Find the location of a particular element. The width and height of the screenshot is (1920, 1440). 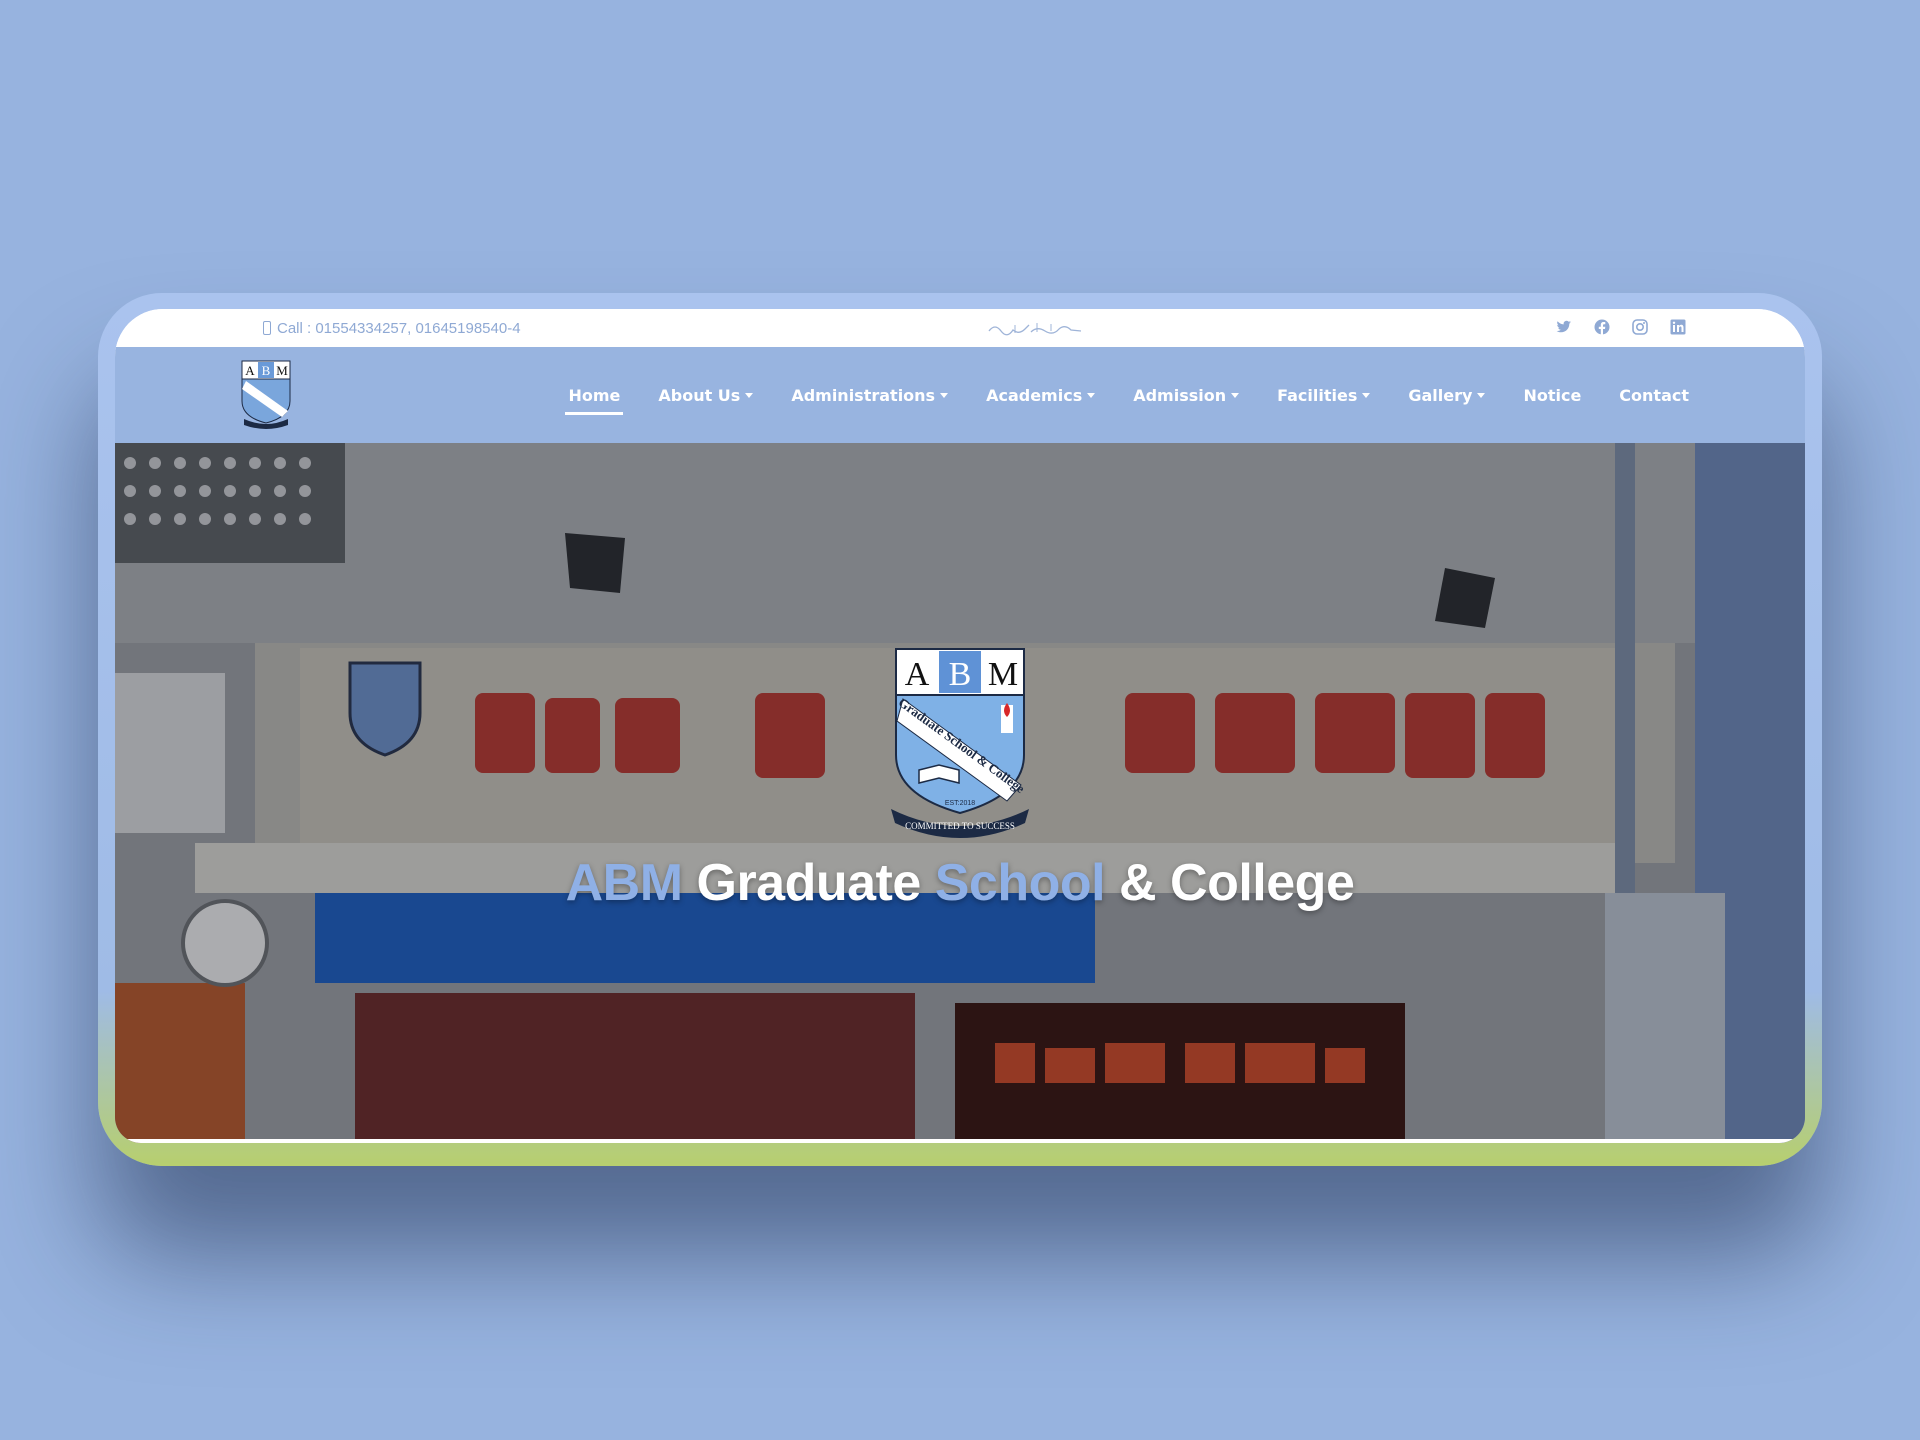

call-info: Call : 01554334257, 01645198540-4 is located at coordinates (392, 328).